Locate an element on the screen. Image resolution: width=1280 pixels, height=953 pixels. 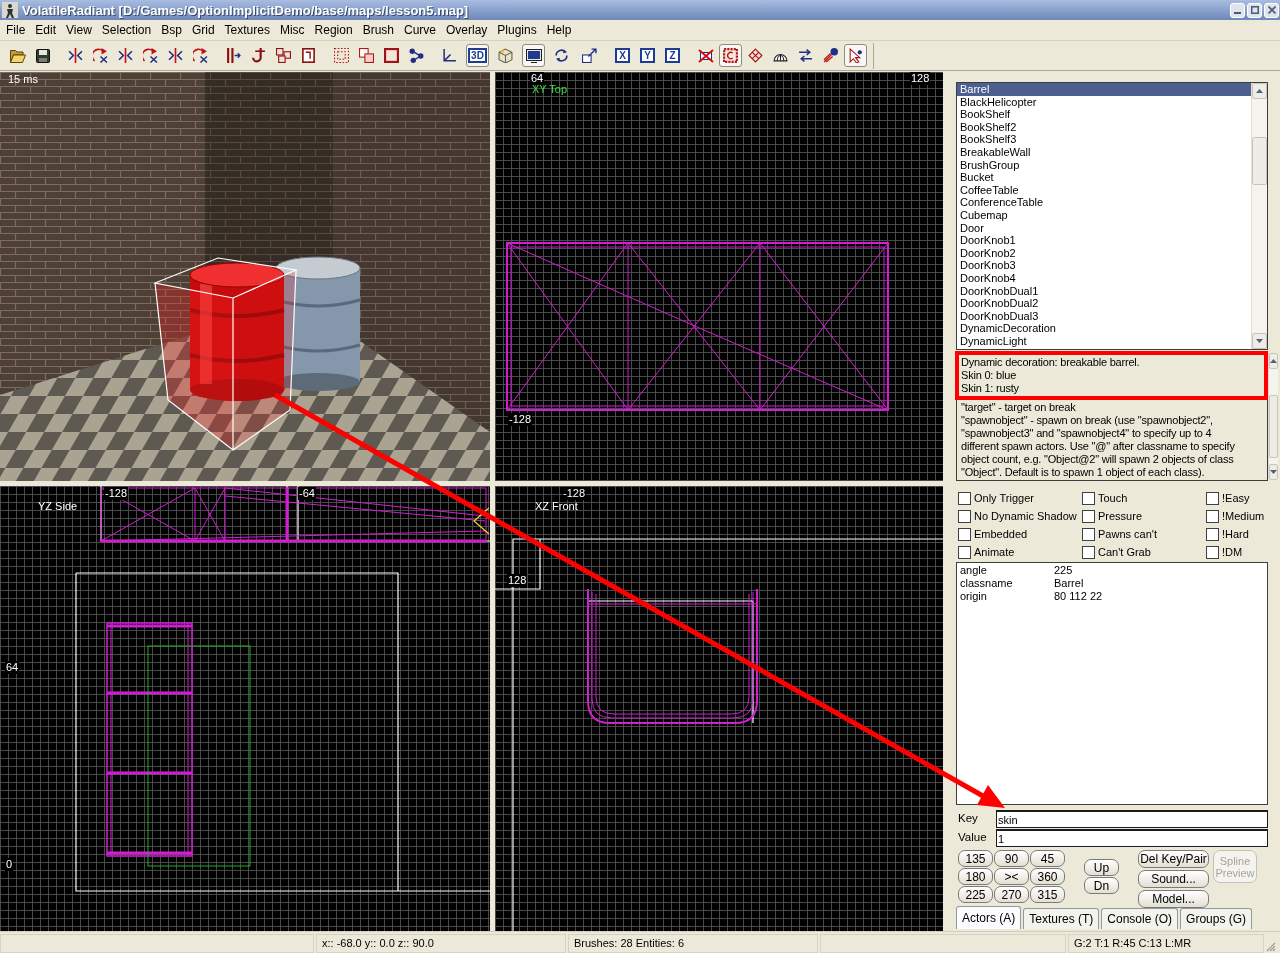
menu-item: Plugins is located at coordinates (517, 30).